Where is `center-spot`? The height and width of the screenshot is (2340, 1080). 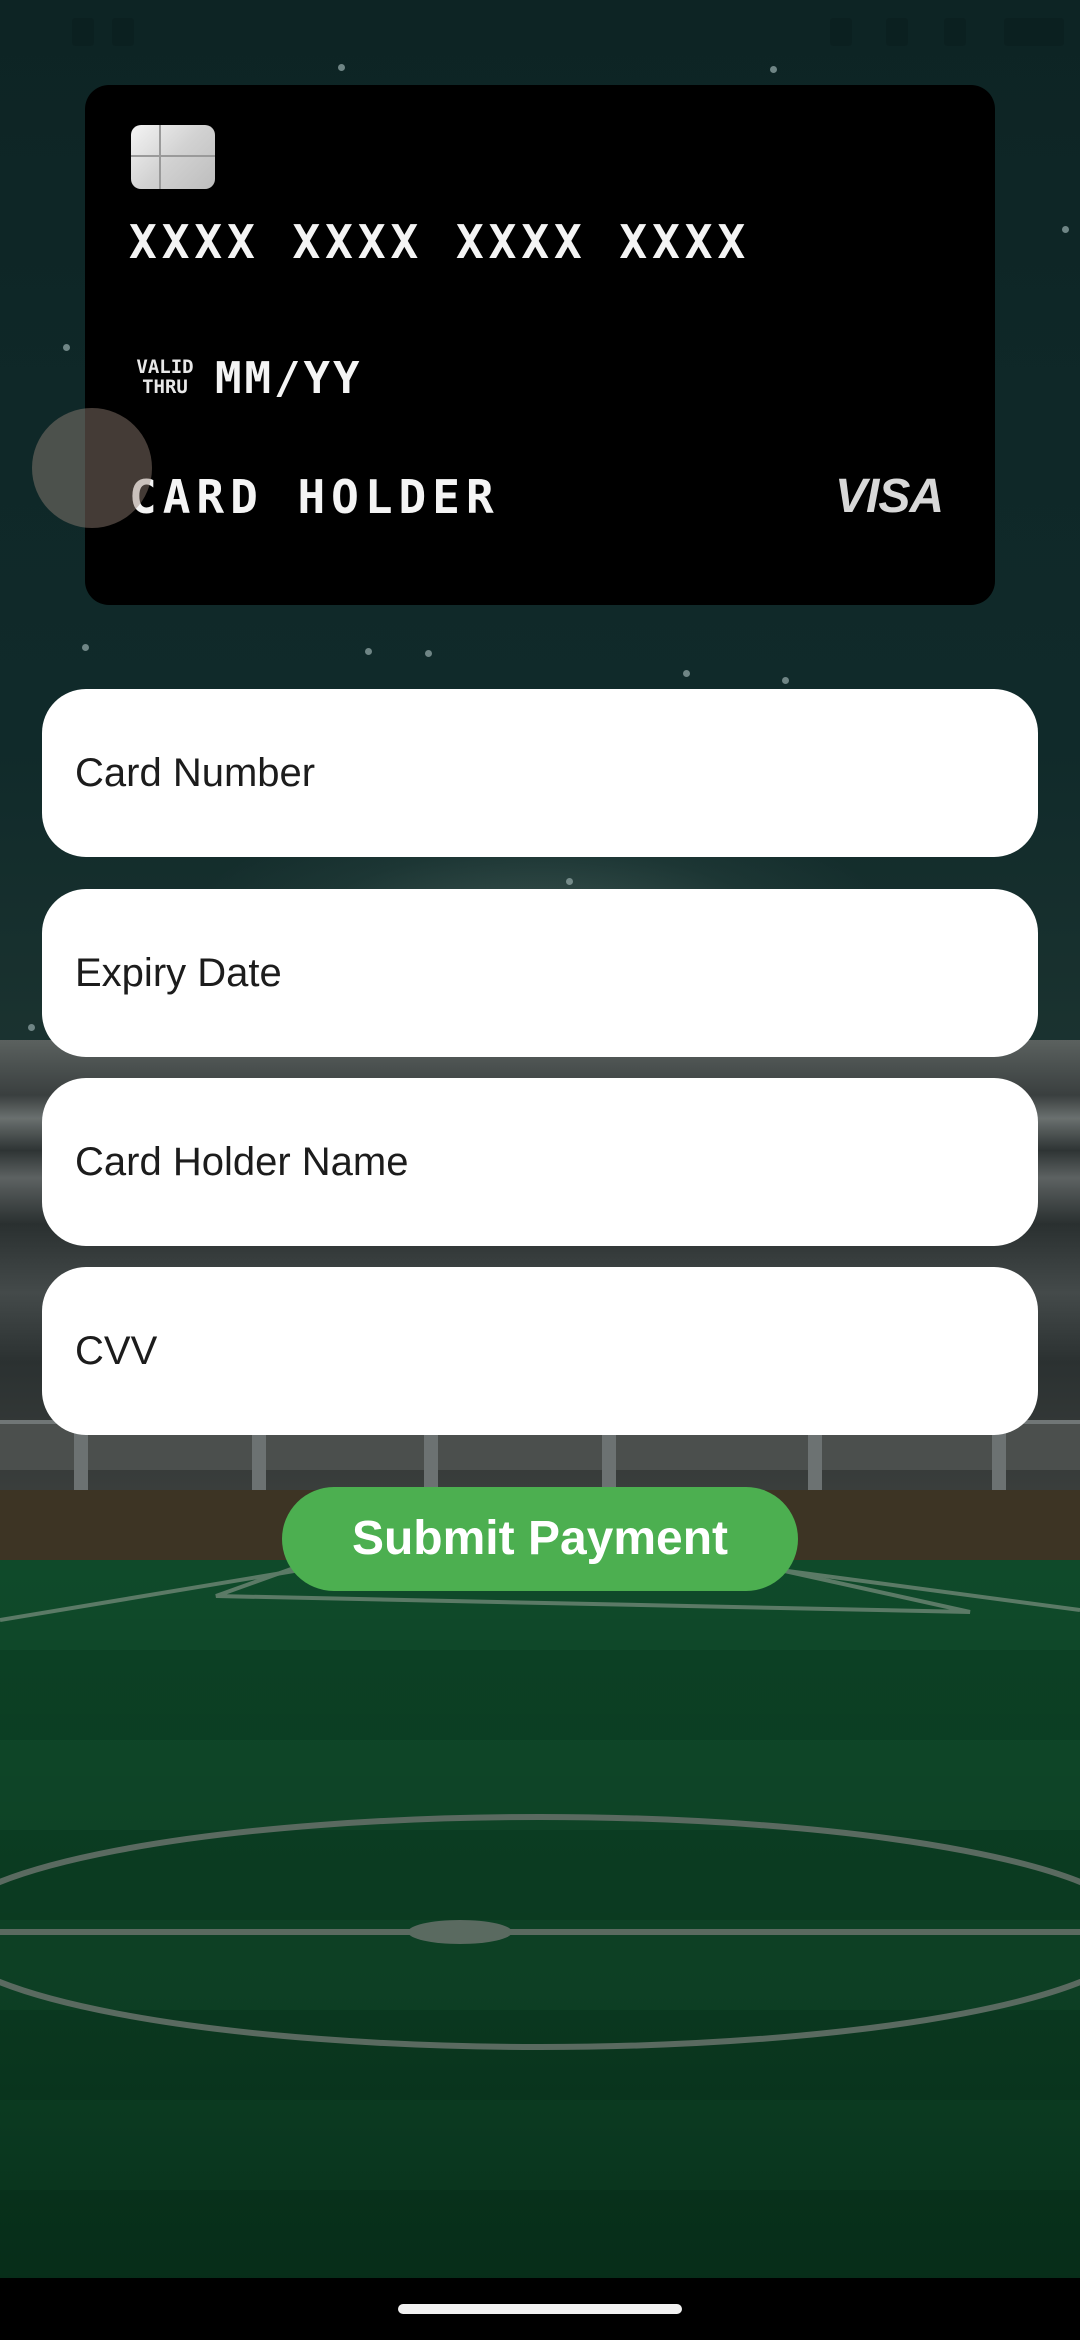
center-spot is located at coordinates (460, 1932).